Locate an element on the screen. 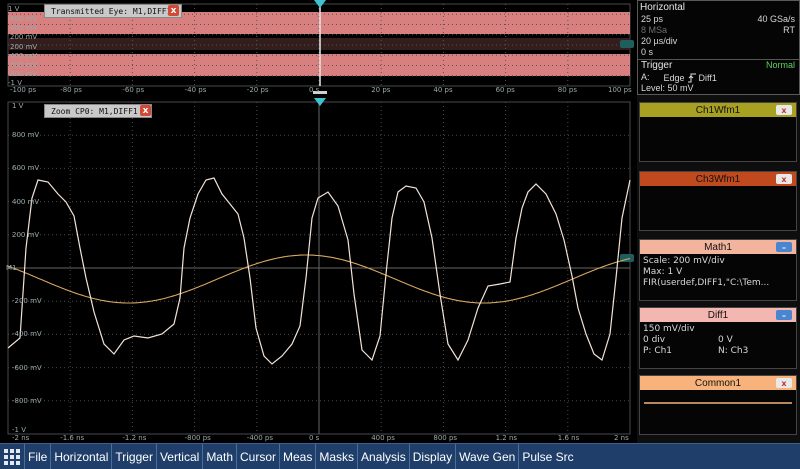 The height and width of the screenshot is (469, 800). trigger-mode: Normal is located at coordinates (780, 65).